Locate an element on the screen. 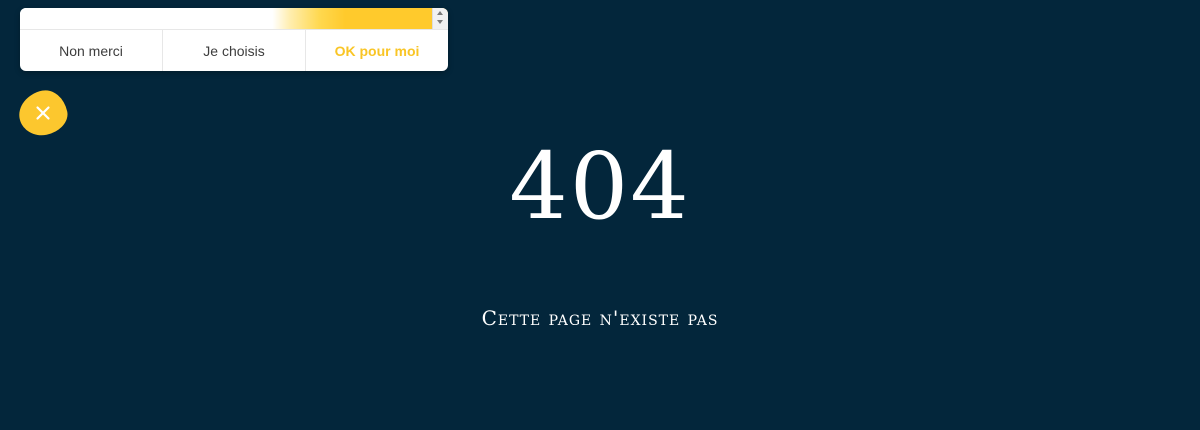 This screenshot has height=430, width=1200. accept-button: OK pour moi is located at coordinates (376, 50).